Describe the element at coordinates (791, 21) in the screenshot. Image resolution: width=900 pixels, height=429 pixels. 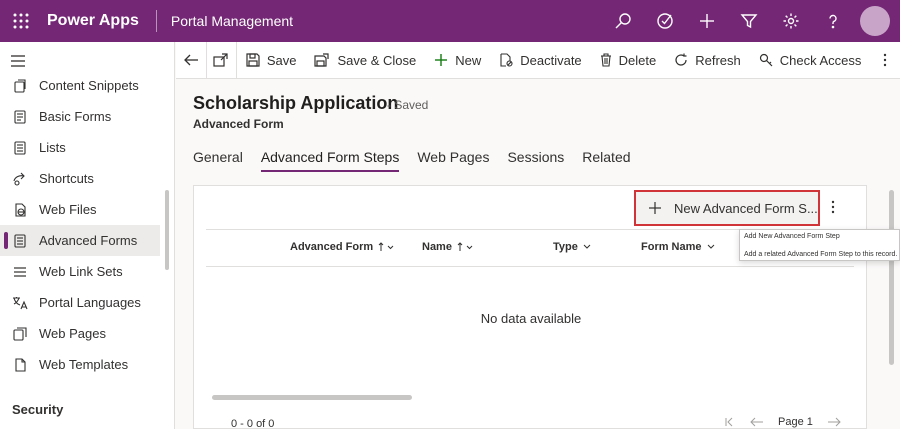
I see `settings-icon` at that location.